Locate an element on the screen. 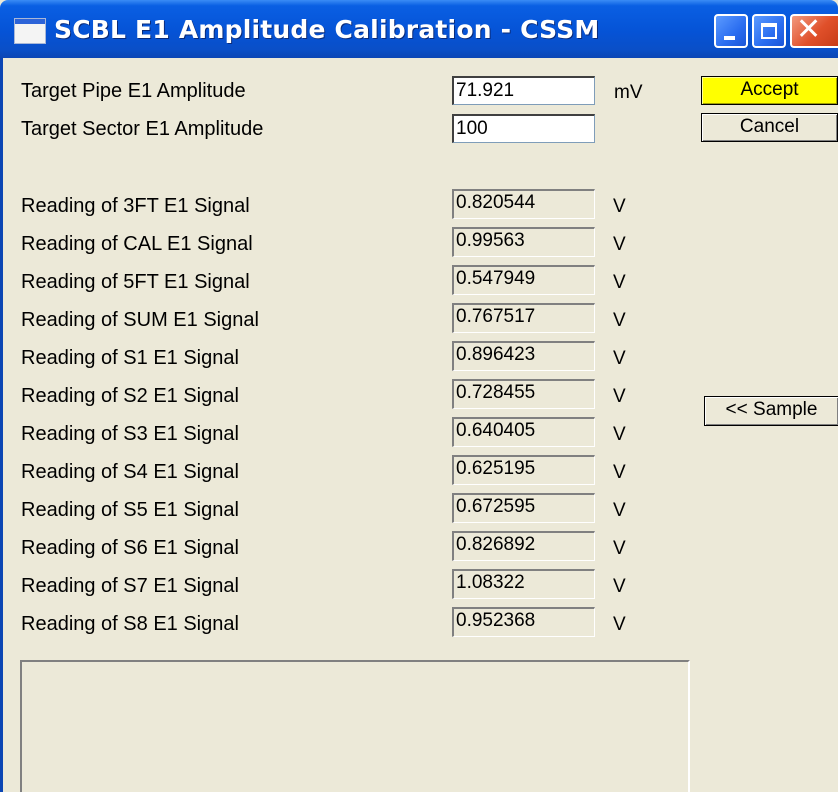  title-bar: SCBL E1 Amplitude Calibration - CSSM ✕ is located at coordinates (419, 29).